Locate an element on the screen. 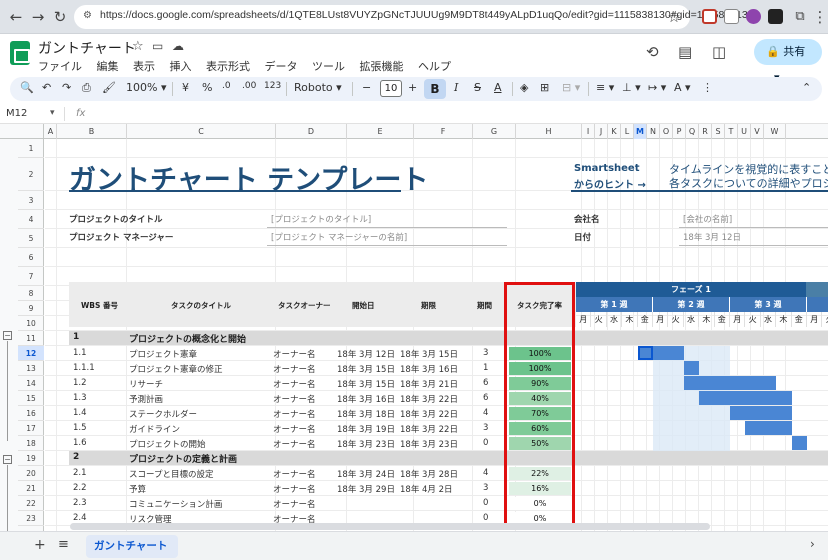  move-folder-icon: ▭ is located at coordinates (157, 46).